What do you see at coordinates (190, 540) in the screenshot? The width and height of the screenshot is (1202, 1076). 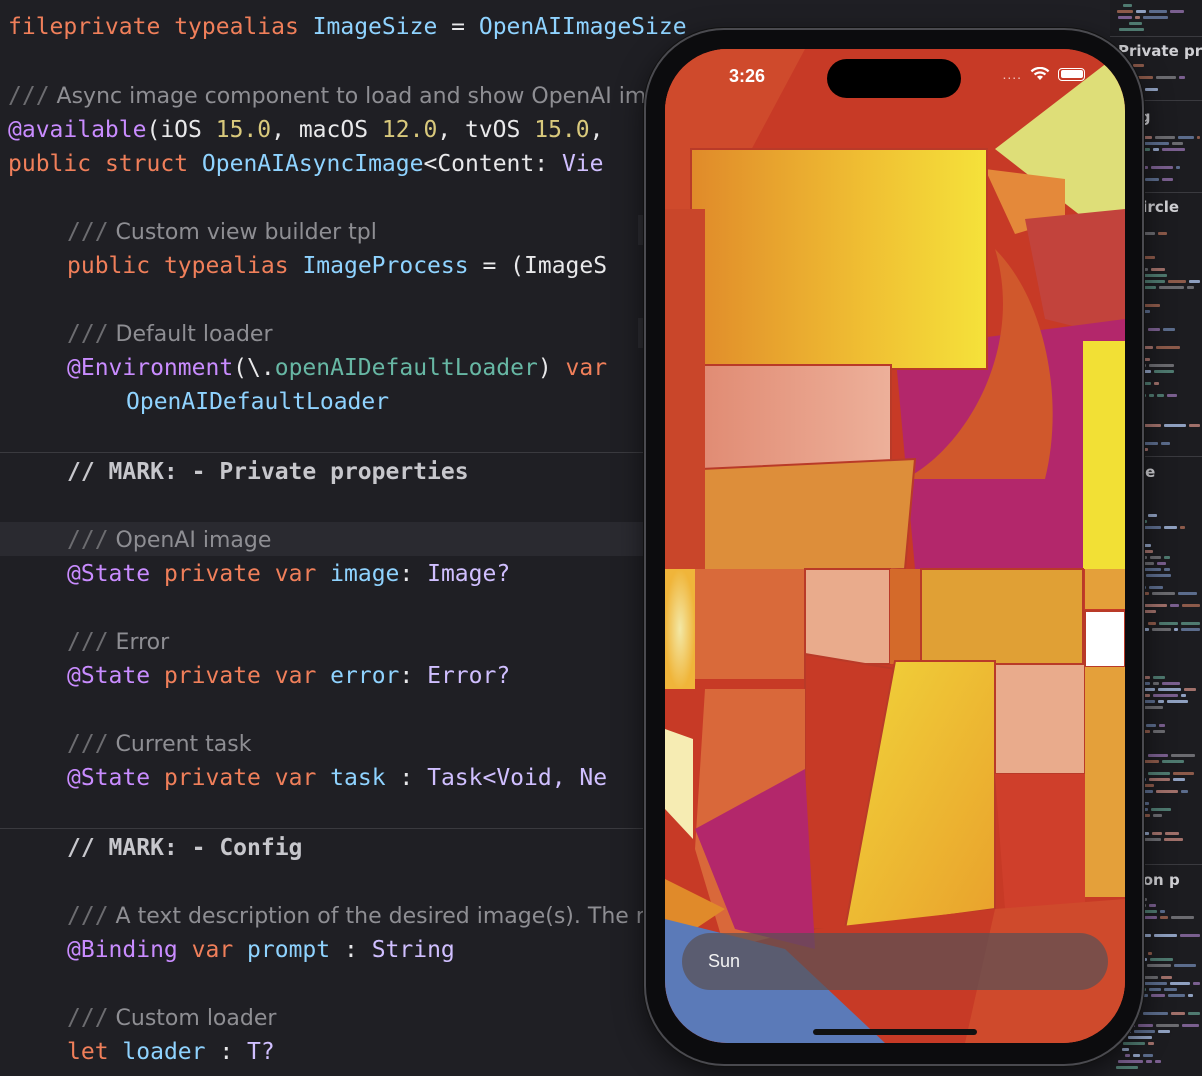 I see `doc-comment: OpenAI image` at bounding box center [190, 540].